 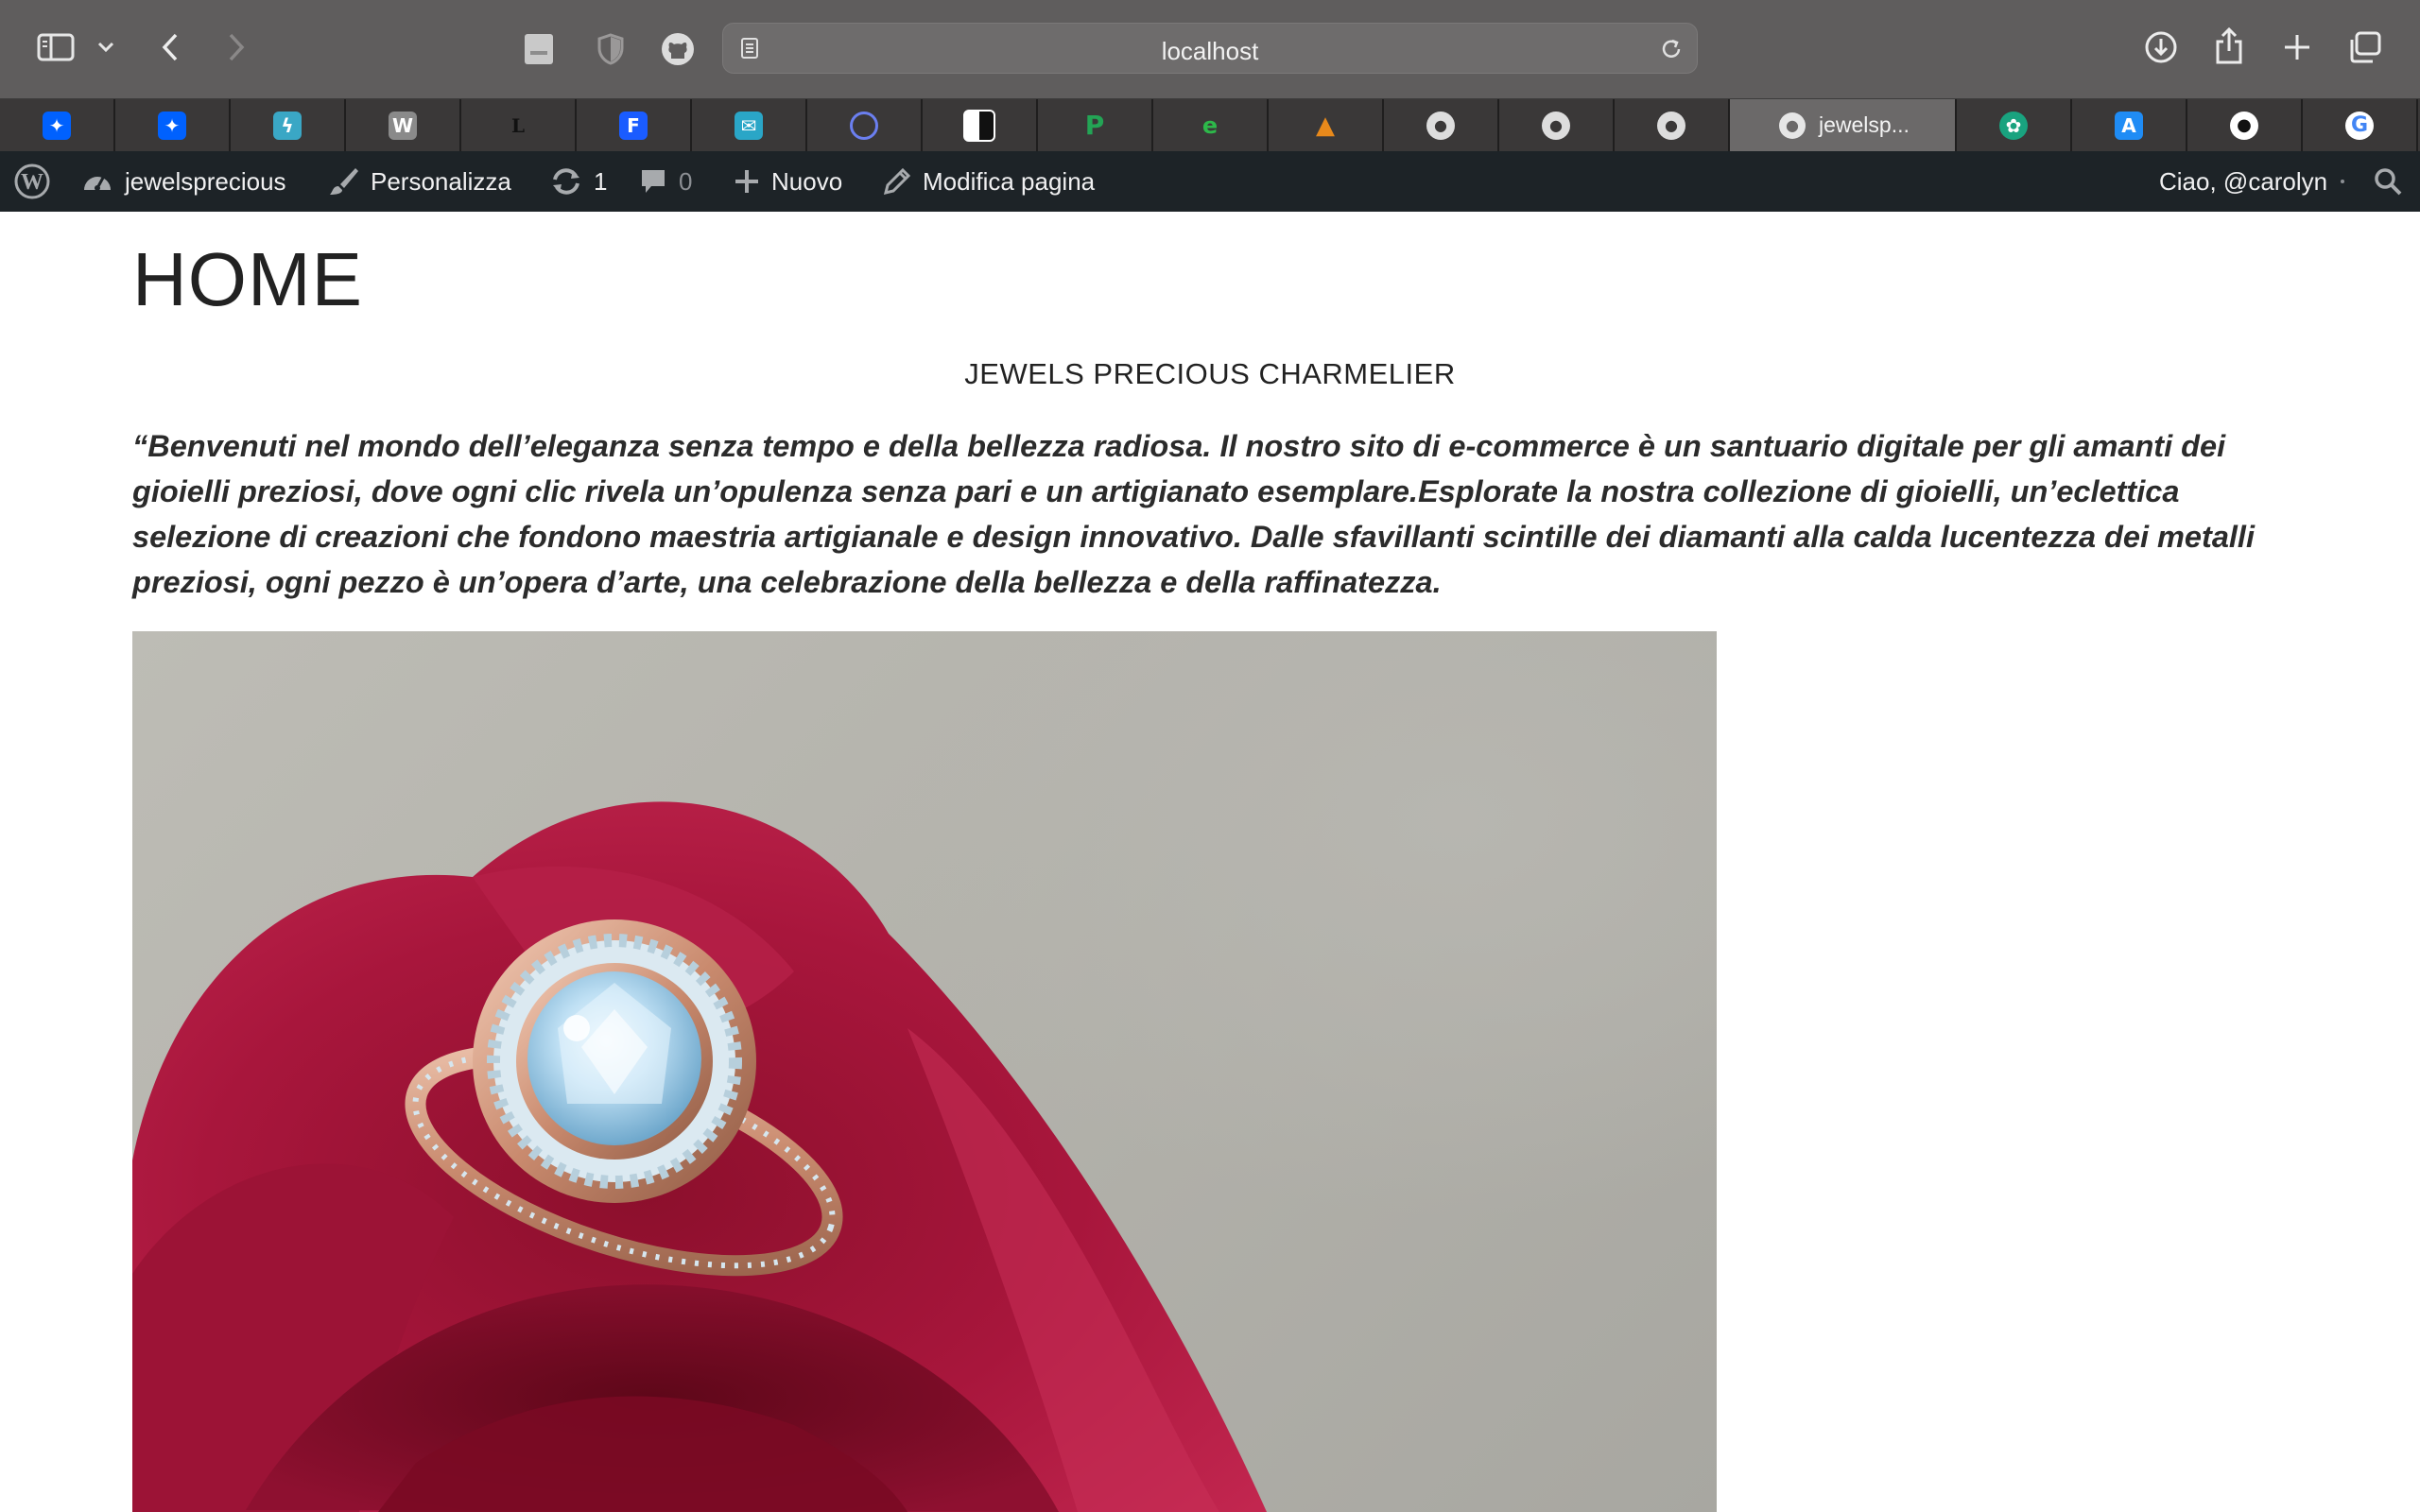 I want to click on reload-icon, so click(x=1672, y=49).